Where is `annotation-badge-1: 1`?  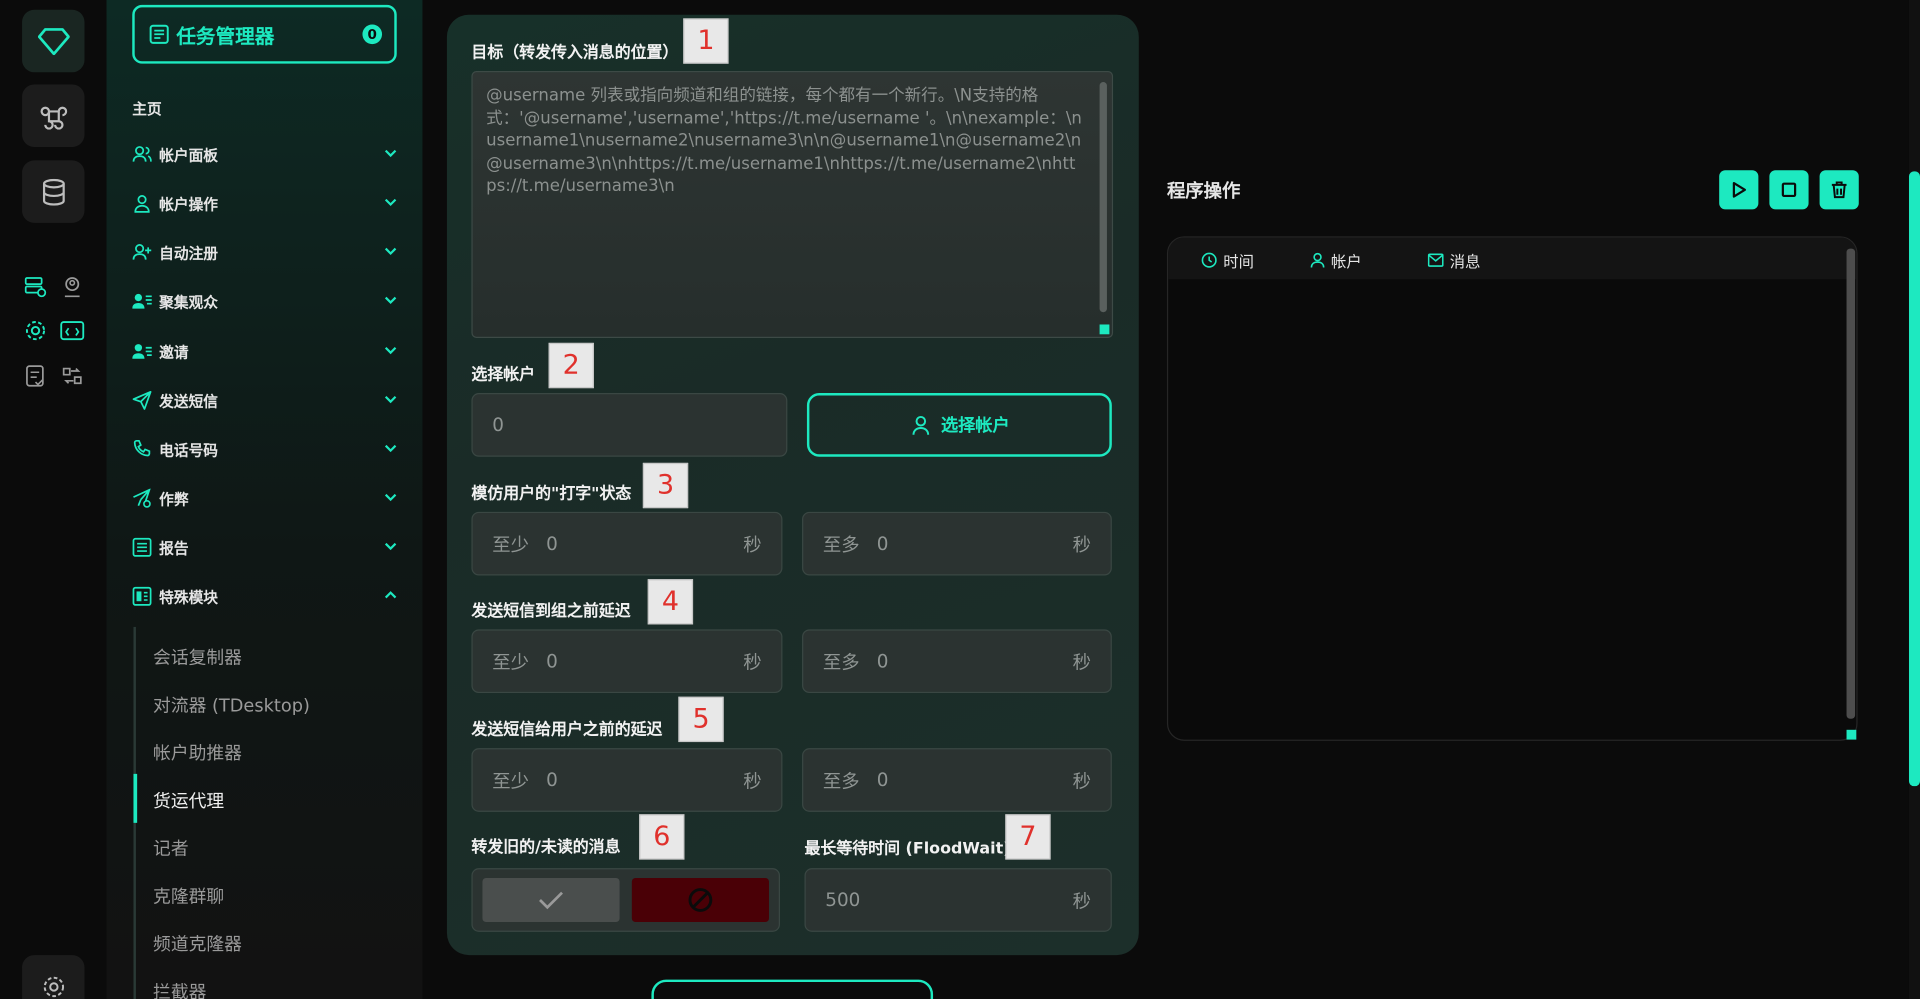 annotation-badge-1: 1 is located at coordinates (706, 41).